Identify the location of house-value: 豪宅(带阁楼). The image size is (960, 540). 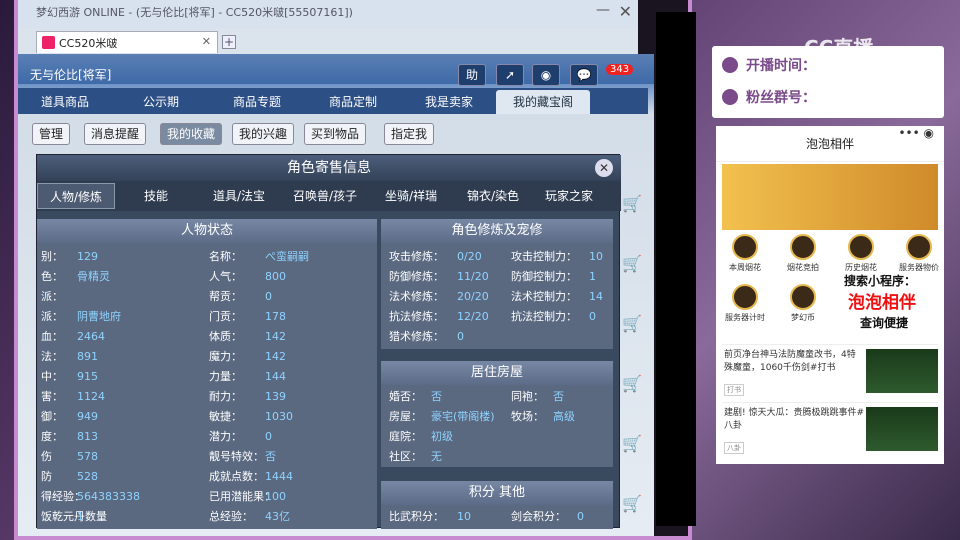
(463, 416).